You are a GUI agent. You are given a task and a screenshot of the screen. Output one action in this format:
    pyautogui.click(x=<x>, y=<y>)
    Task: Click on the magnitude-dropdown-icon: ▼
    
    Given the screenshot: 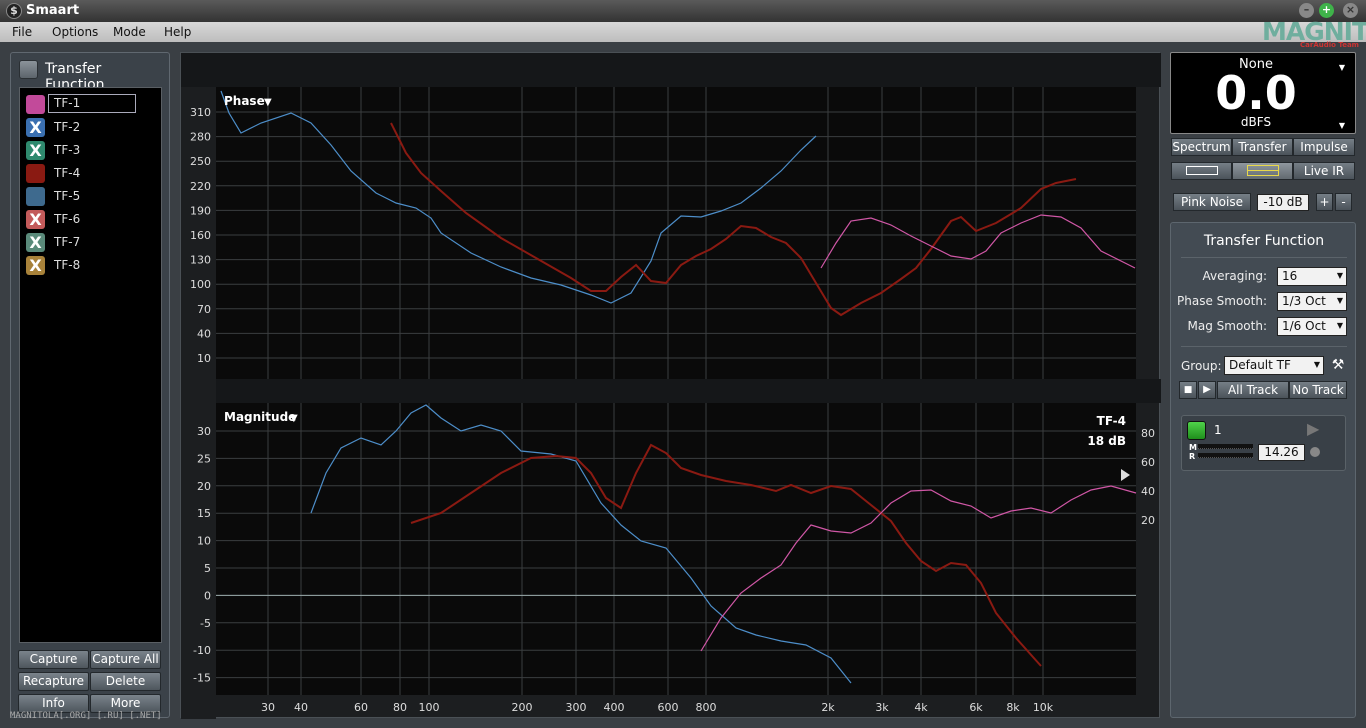 What is the action you would take?
    pyautogui.click(x=294, y=418)
    